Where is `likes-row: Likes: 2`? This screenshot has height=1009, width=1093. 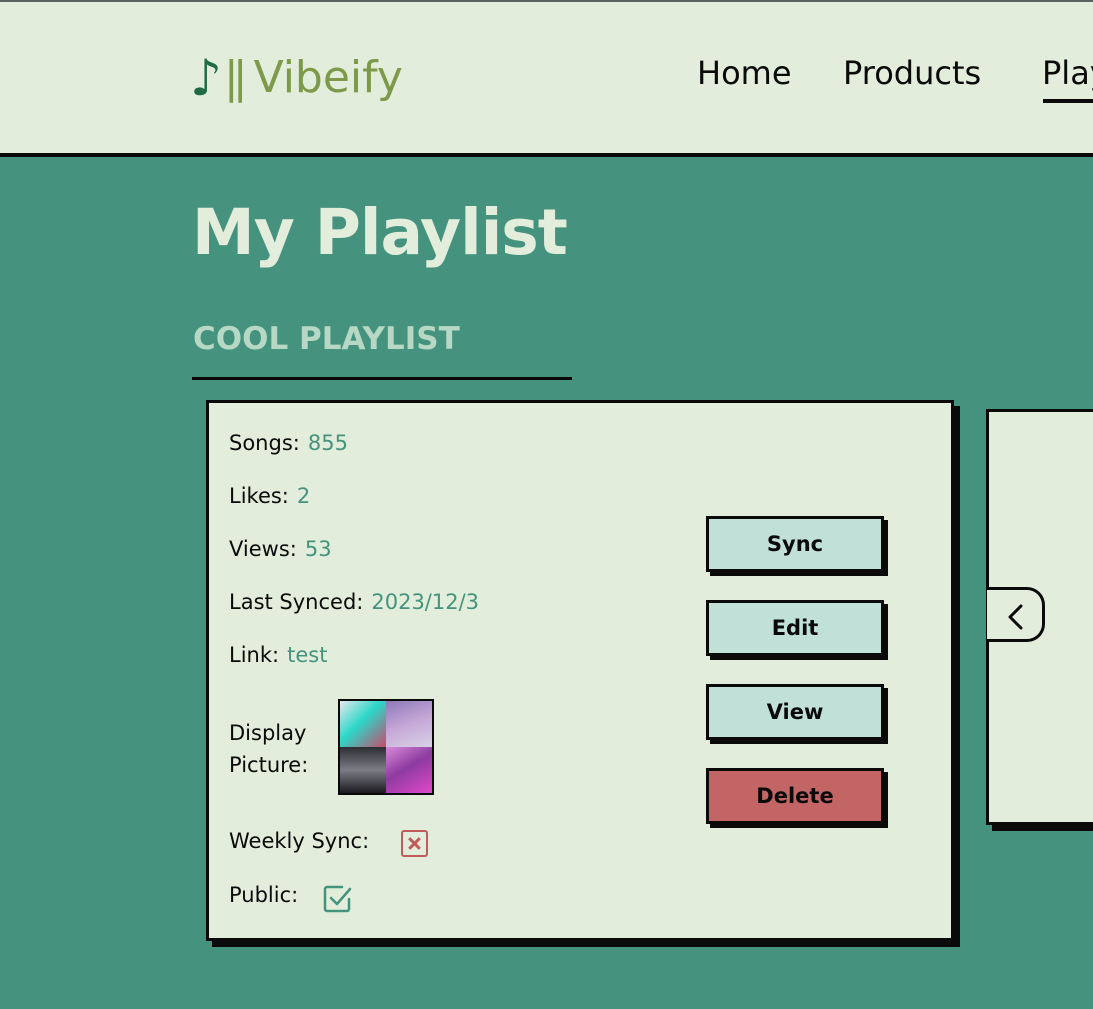
likes-row: Likes: 2 is located at coordinates (269, 496).